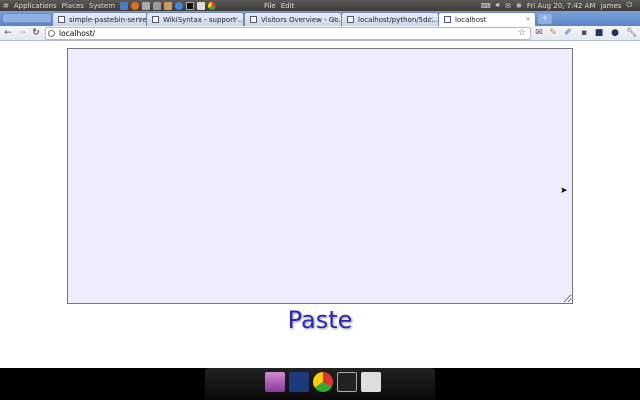 The image size is (640, 400). Describe the element at coordinates (539, 33) in the screenshot. I see `gmail-checker-icon: ✉` at that location.